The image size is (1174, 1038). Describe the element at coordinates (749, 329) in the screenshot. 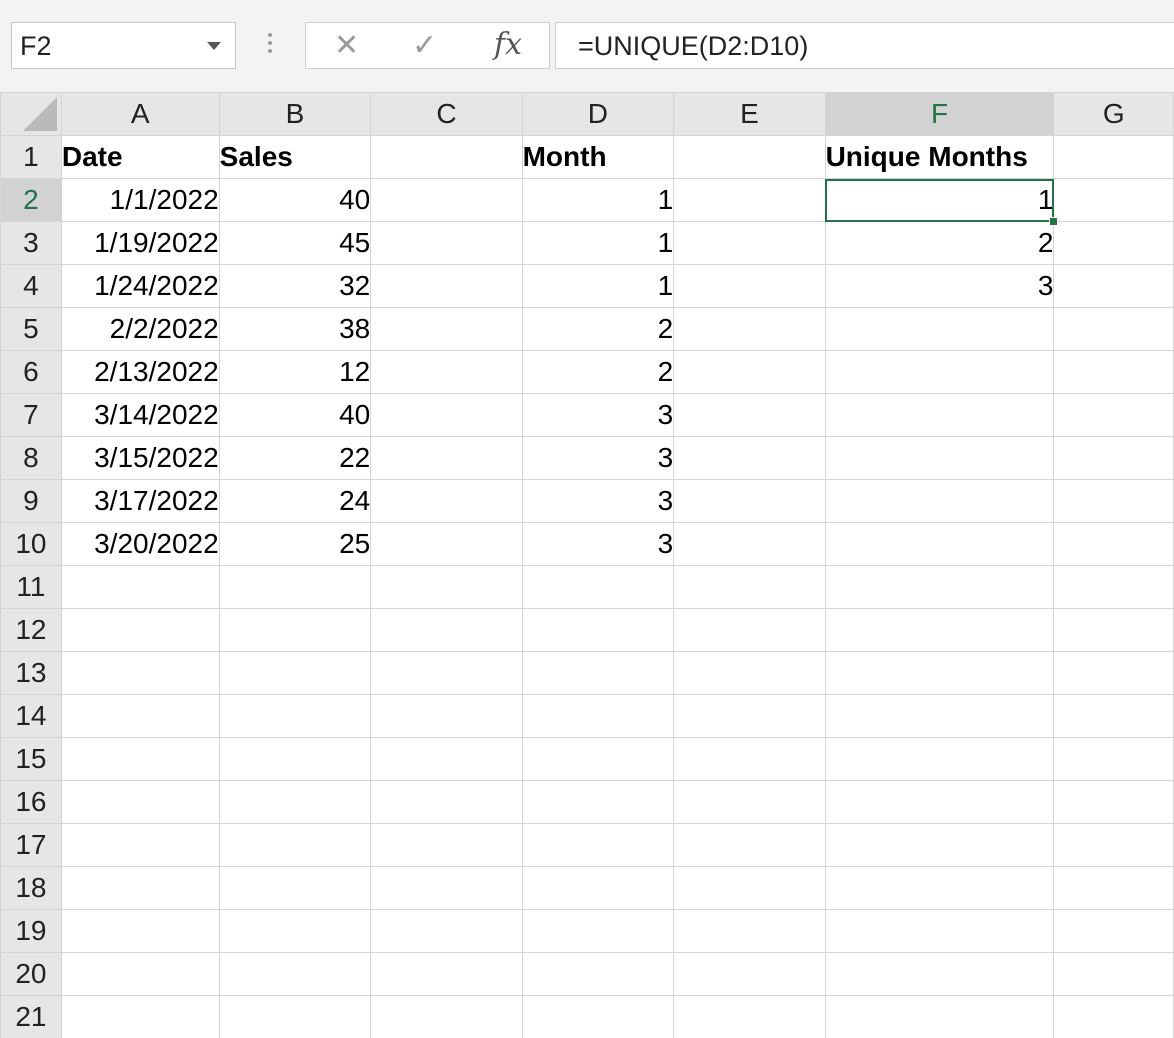

I see `cell-e5` at that location.